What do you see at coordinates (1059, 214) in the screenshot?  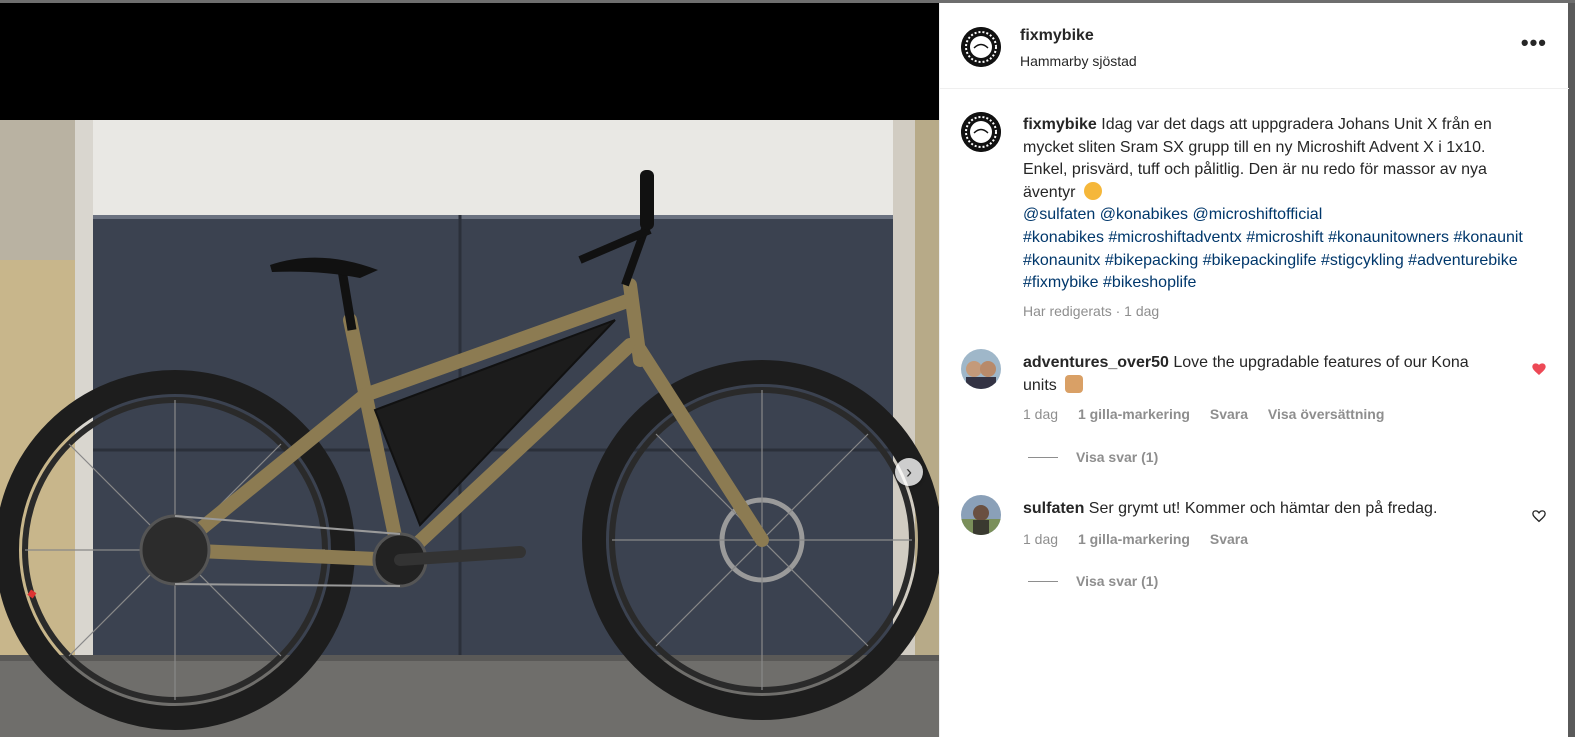 I see `mention-link: @sulfaten` at bounding box center [1059, 214].